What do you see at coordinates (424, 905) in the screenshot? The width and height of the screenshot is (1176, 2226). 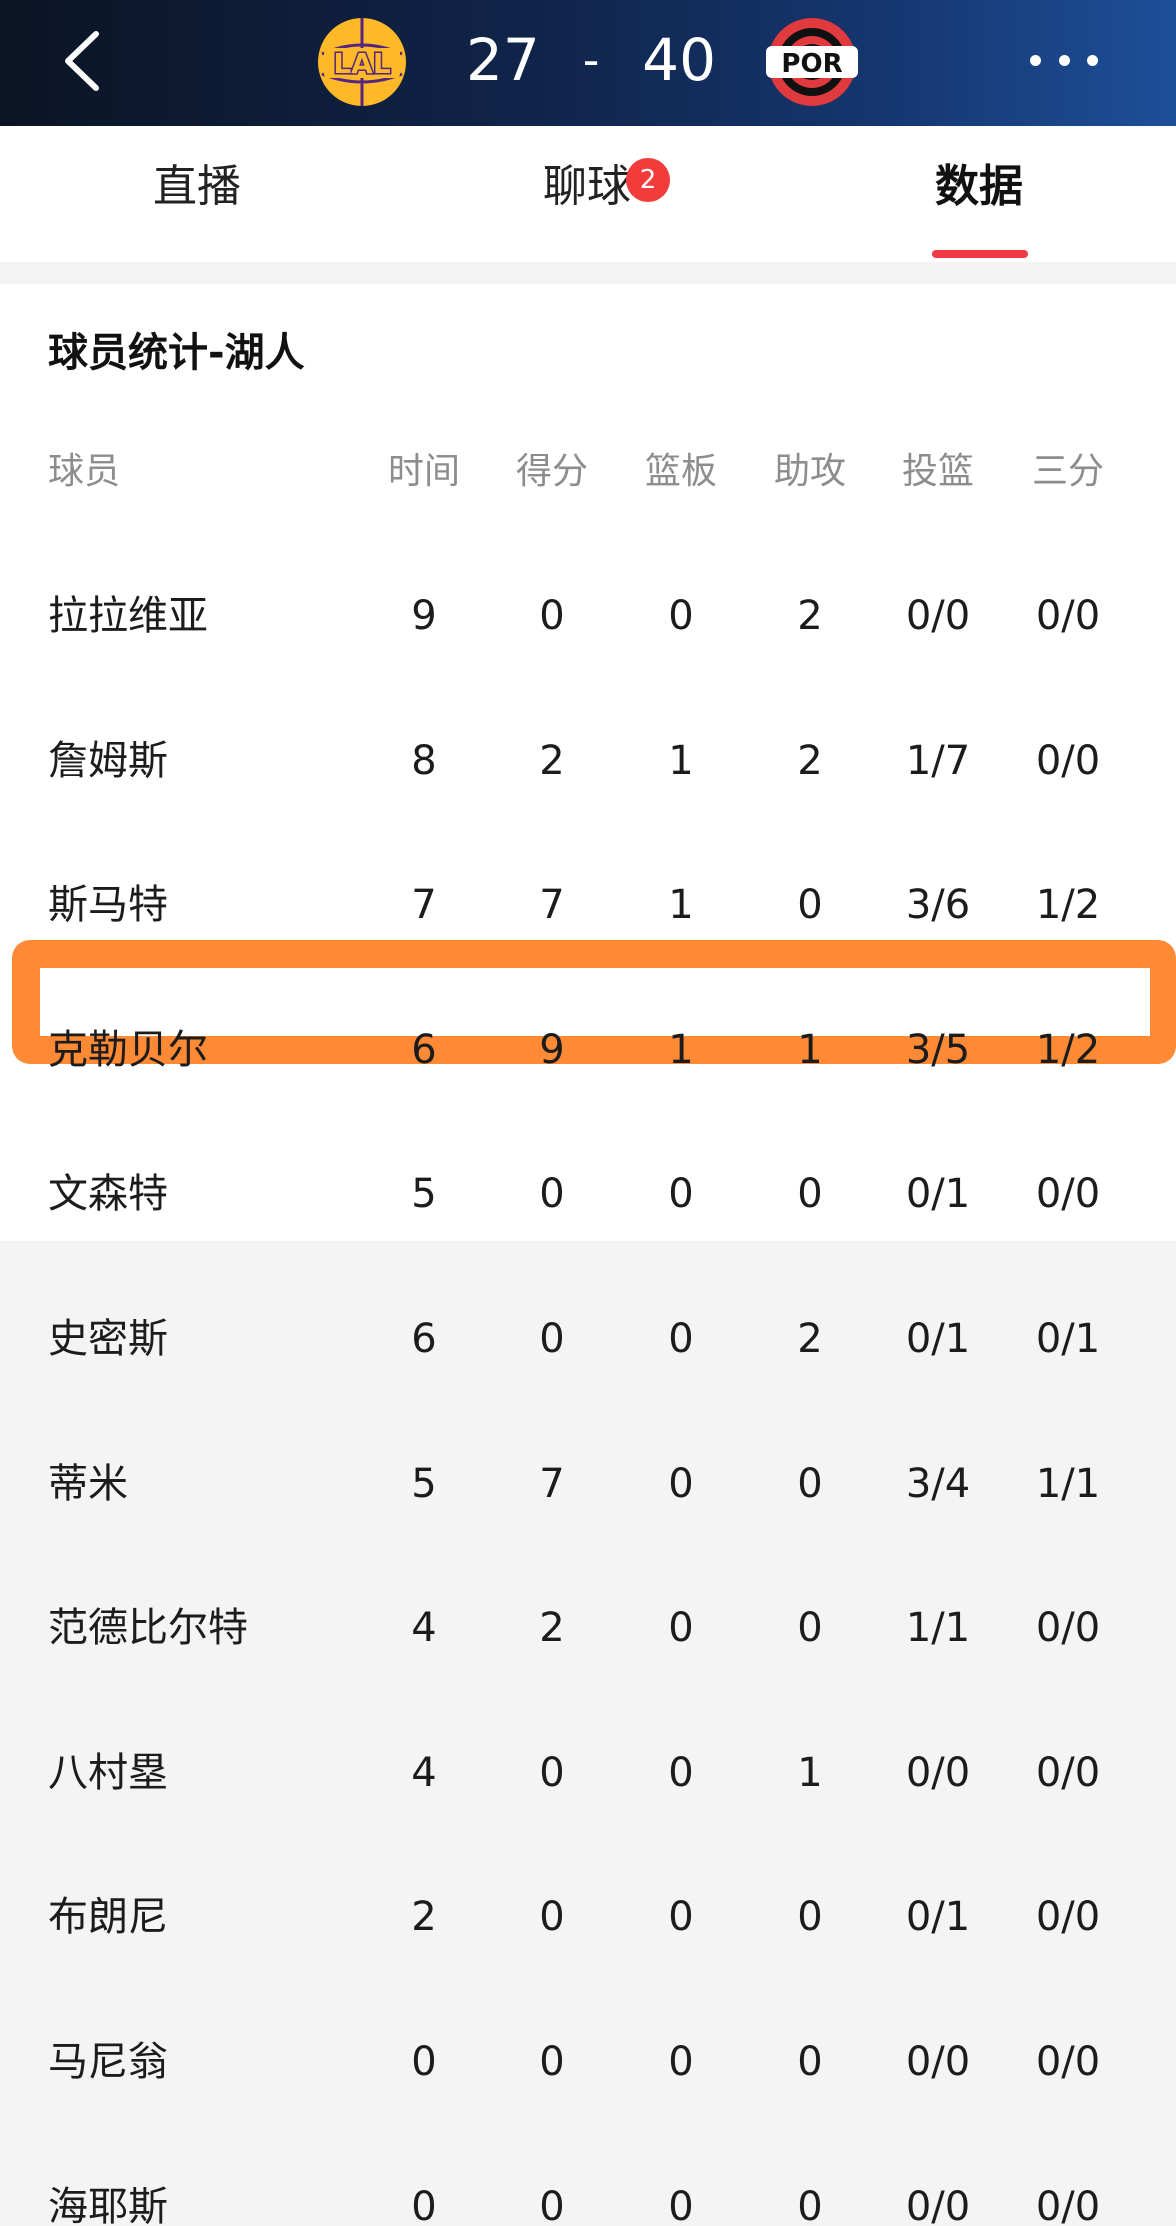 I see `stat-cell-time: 7` at bounding box center [424, 905].